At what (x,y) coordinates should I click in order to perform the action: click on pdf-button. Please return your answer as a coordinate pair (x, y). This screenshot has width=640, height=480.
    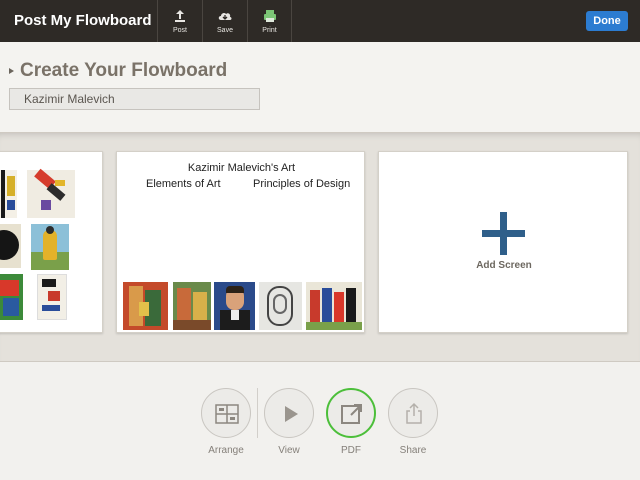
    Looking at the image, I should click on (351, 413).